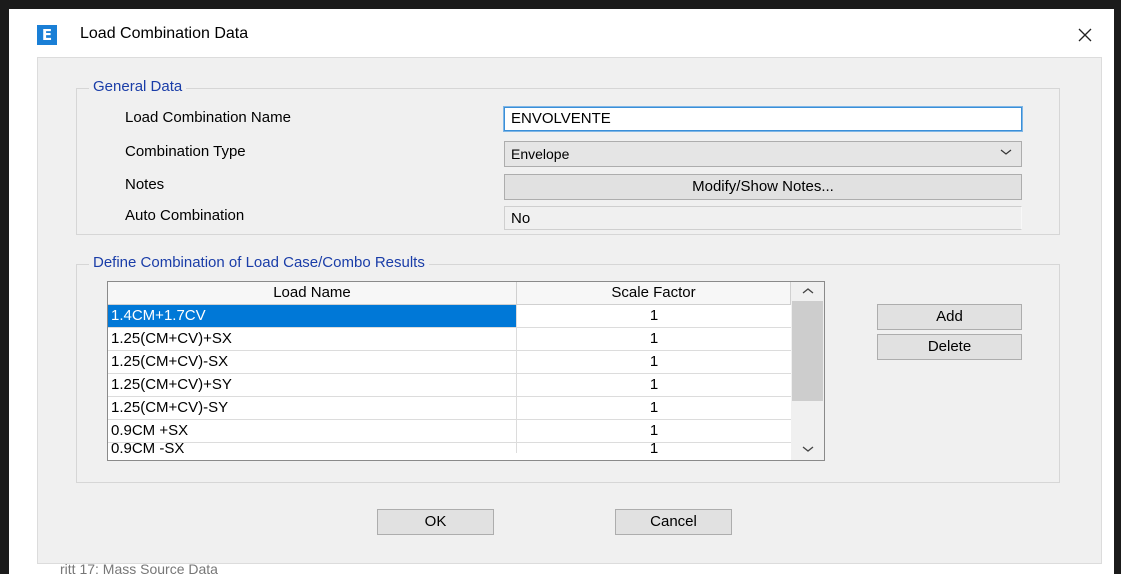 The width and height of the screenshot is (1121, 574). Describe the element at coordinates (139, 567) in the screenshot. I see `background-window-text: ritt 17: Mass Source Data` at that location.